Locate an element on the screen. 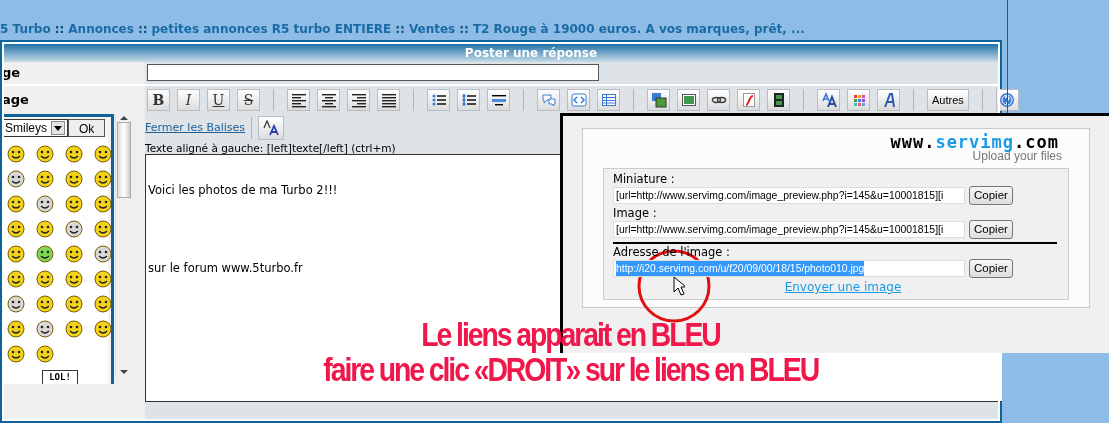 The height and width of the screenshot is (423, 1109). field-label: age is located at coordinates (16, 100).